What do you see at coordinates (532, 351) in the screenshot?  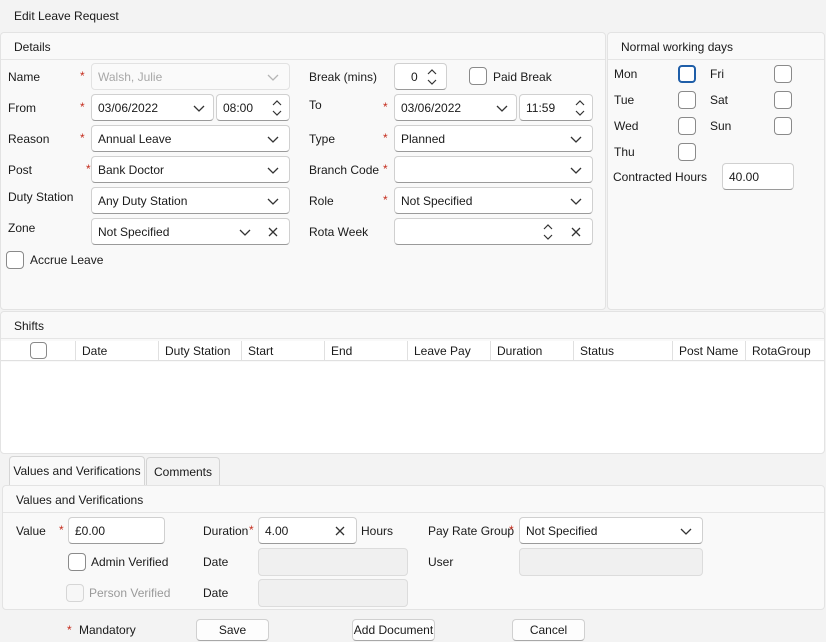 I see `column-header-duration: Duration` at bounding box center [532, 351].